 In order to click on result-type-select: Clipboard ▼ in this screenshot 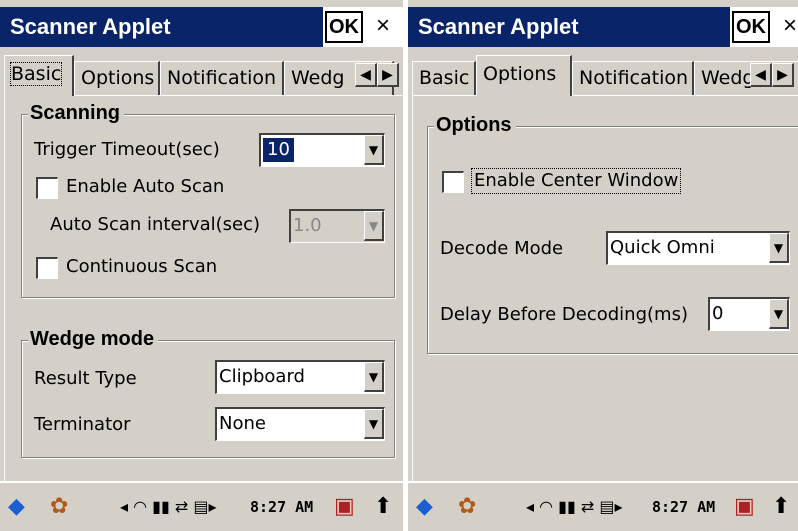, I will do `click(300, 377)`.